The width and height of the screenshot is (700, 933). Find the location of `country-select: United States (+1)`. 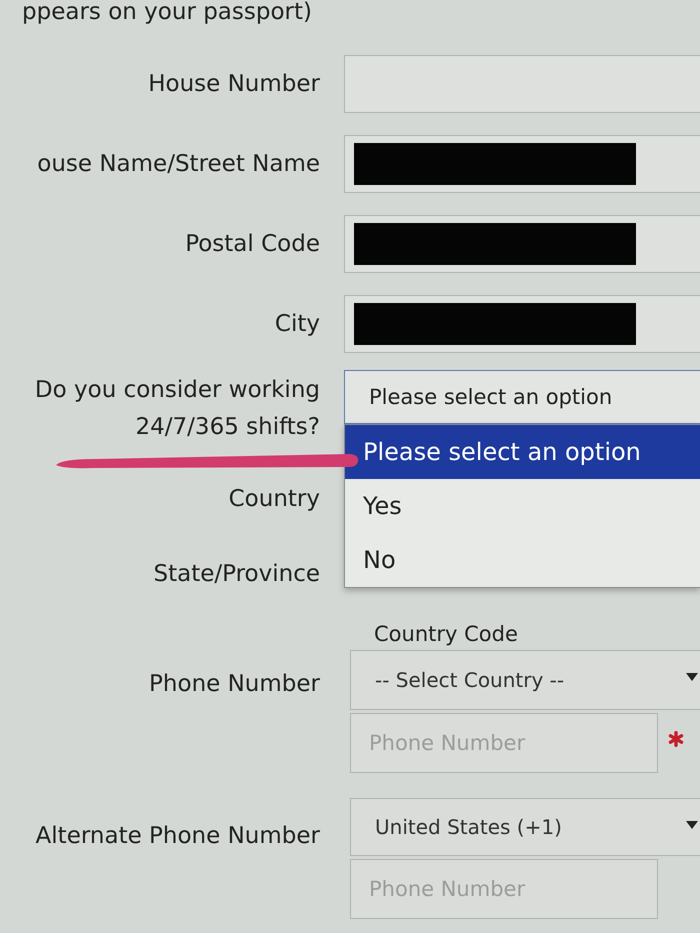

country-select: United States (+1) is located at coordinates (525, 827).